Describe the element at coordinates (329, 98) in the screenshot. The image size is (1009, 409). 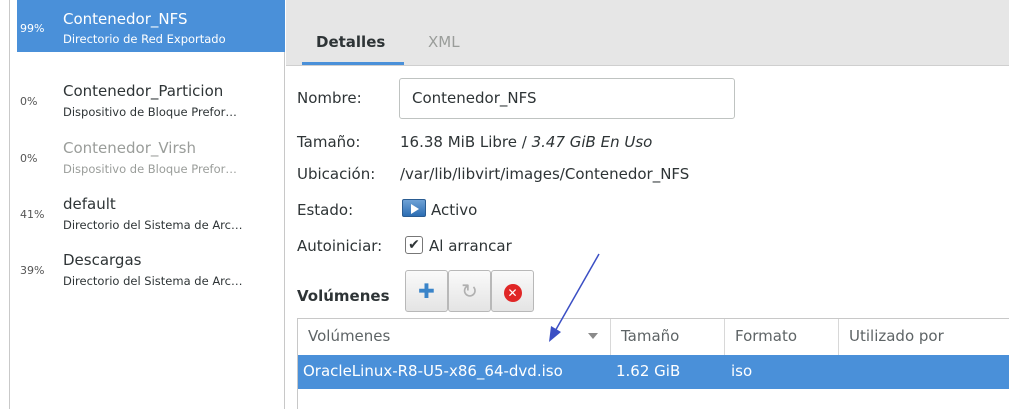
I see `name-label: Nombre:` at that location.